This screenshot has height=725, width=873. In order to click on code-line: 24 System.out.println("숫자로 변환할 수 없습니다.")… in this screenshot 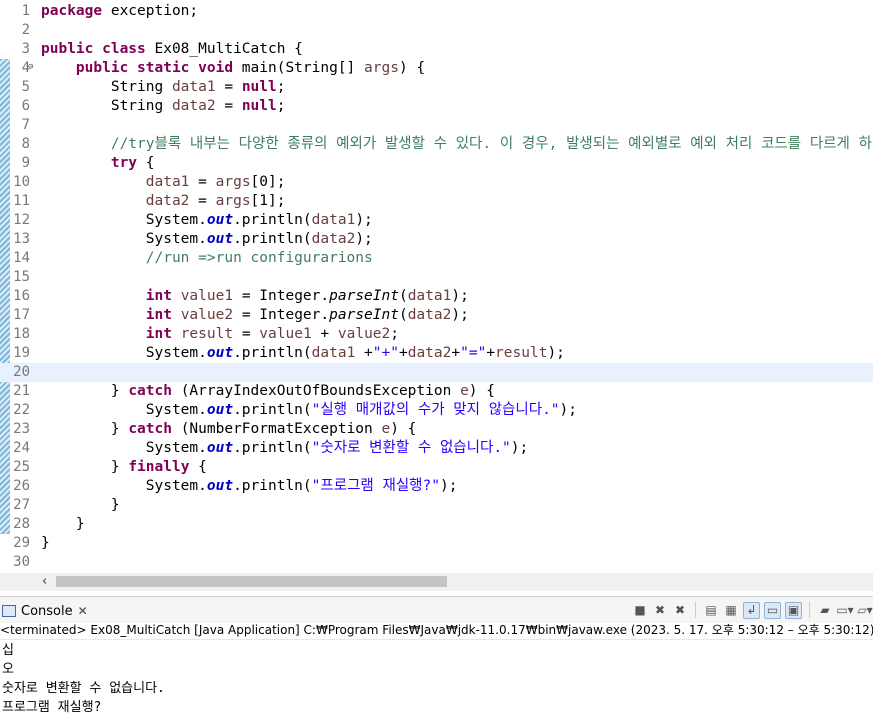, I will do `click(436, 448)`.